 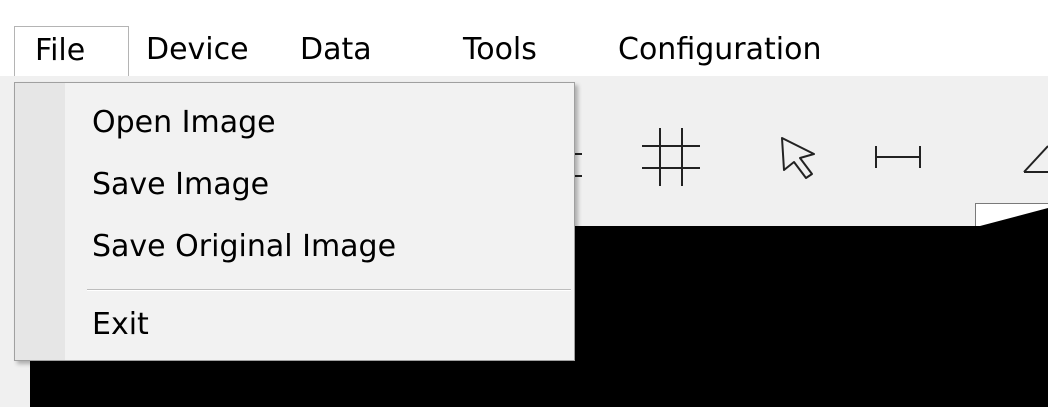 I want to click on menu-data: Data, so click(x=336, y=51).